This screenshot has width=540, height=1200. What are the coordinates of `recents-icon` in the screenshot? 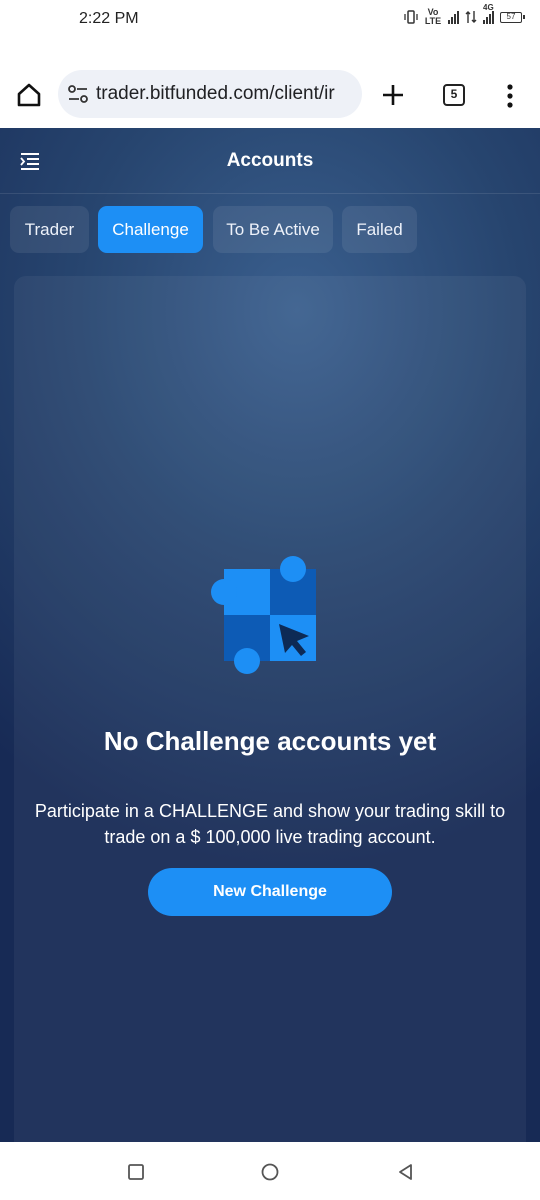 It's located at (136, 1172).